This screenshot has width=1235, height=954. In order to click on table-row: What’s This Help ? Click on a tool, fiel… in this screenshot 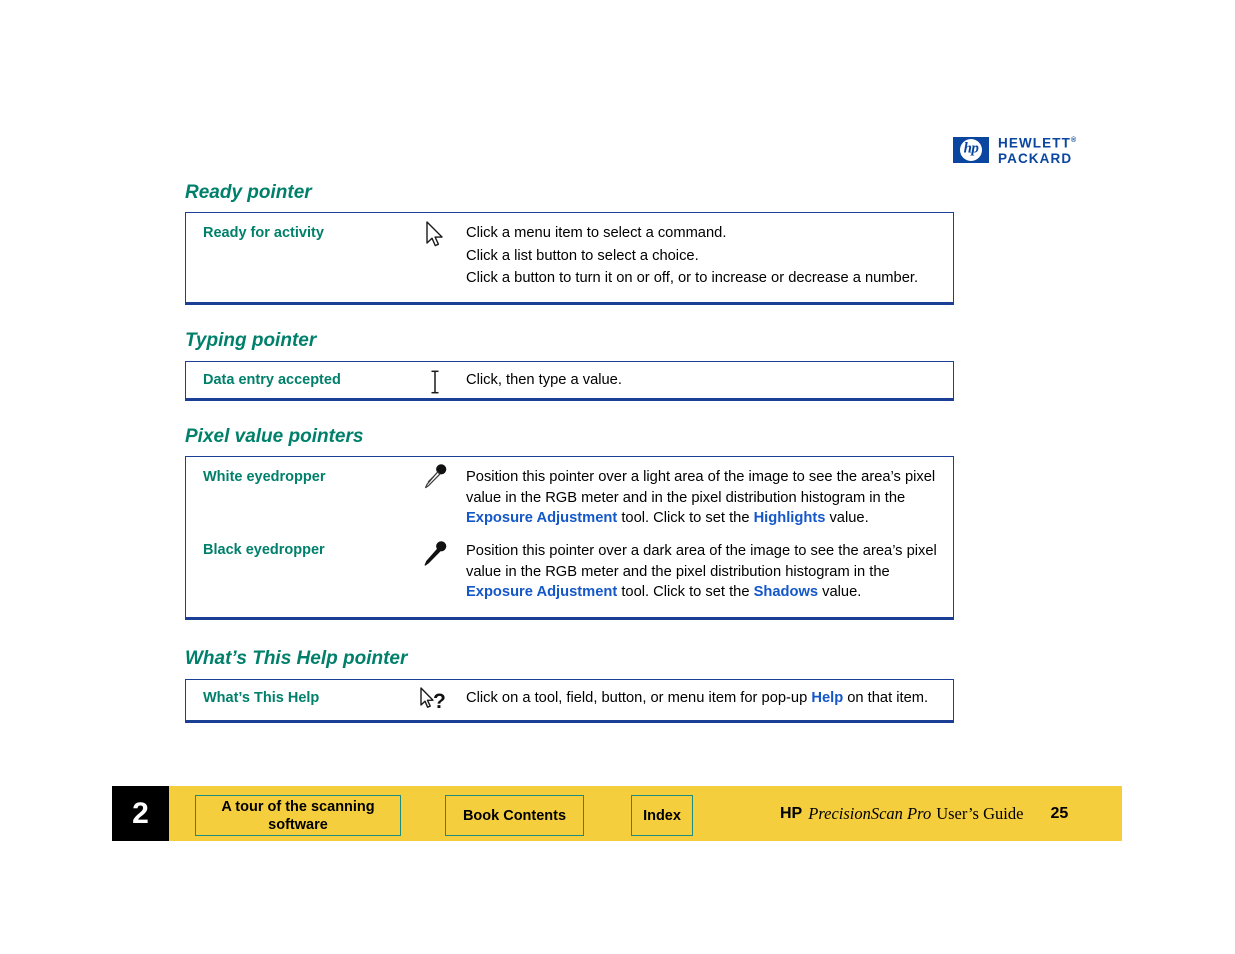, I will do `click(569, 697)`.